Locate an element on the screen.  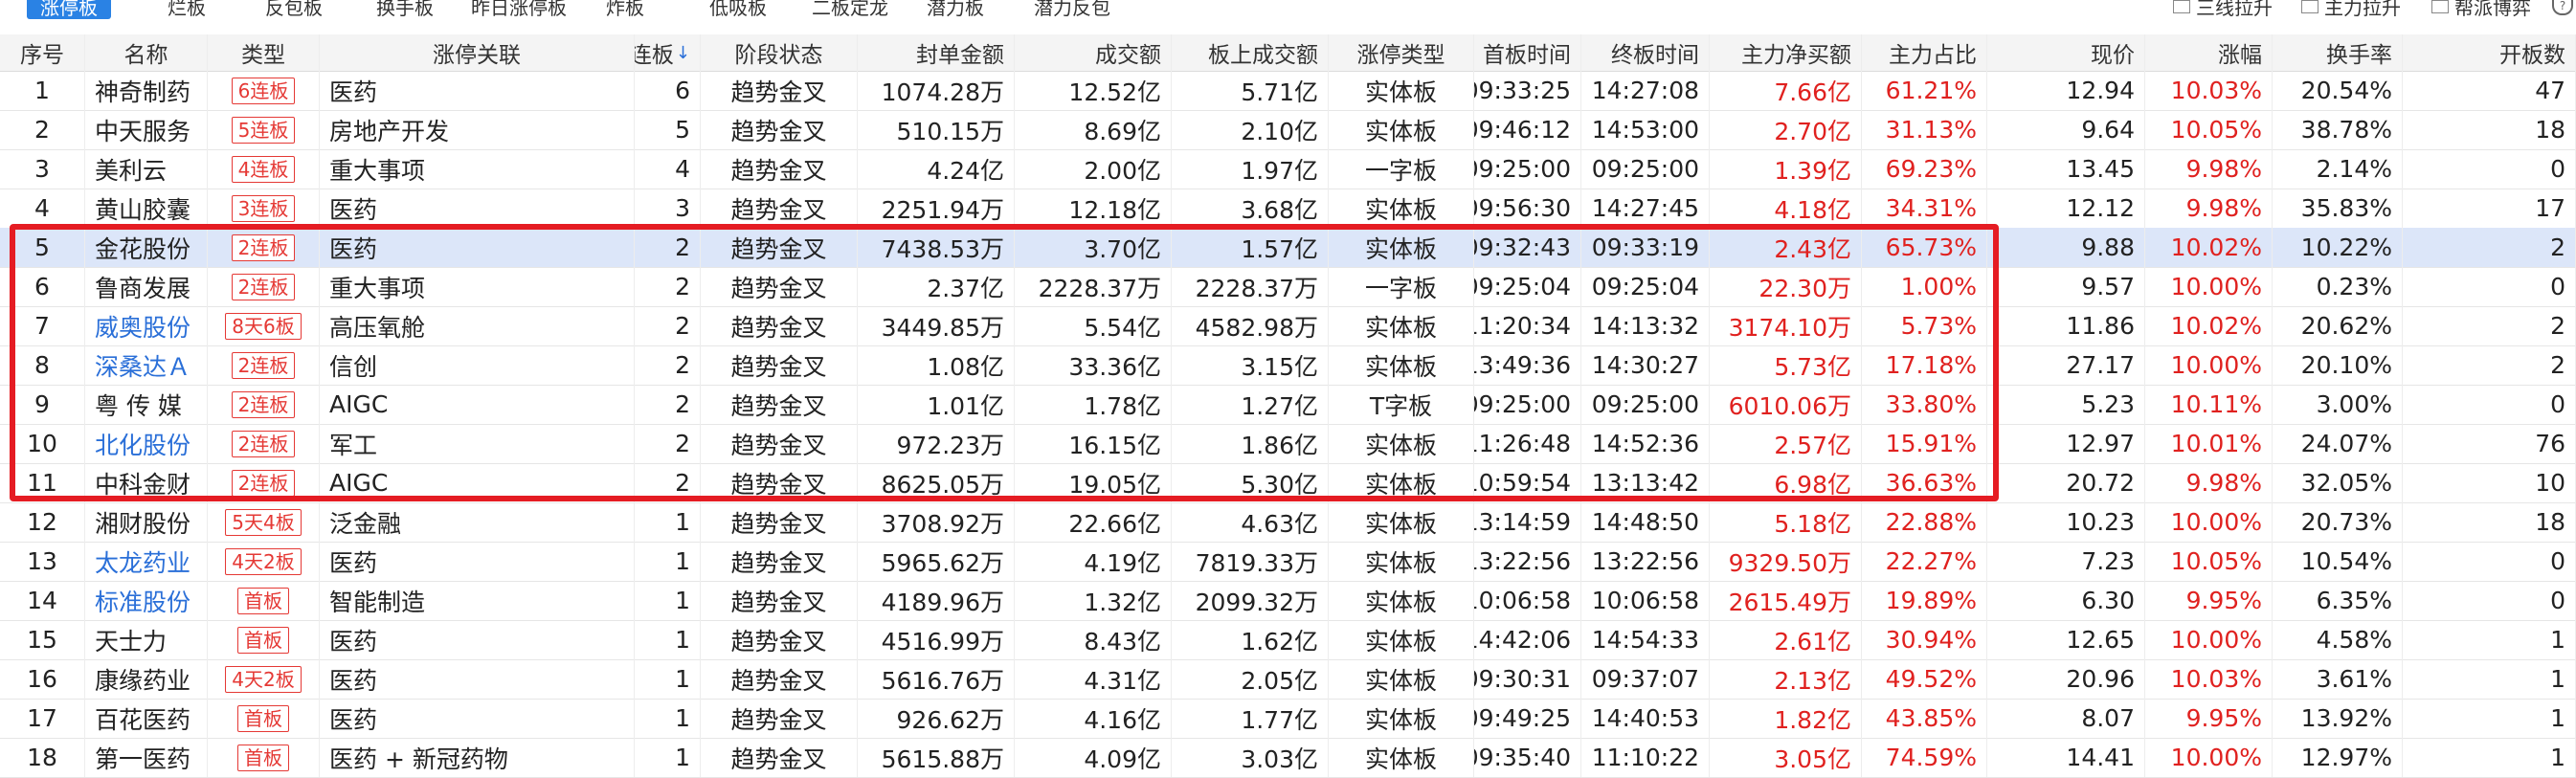
cell-text: 太龙药业 is located at coordinates (142, 562).